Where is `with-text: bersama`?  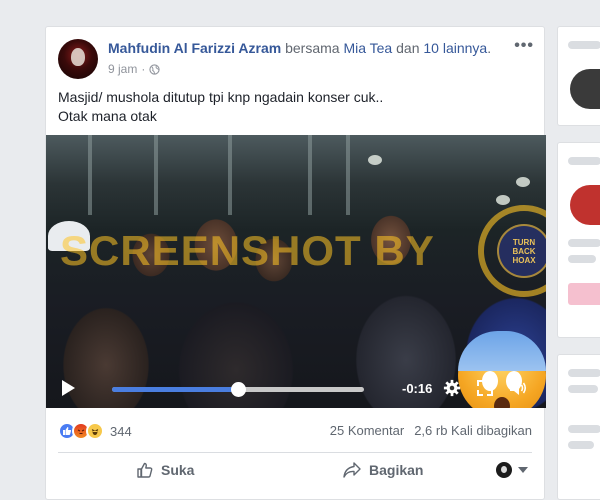 with-text: bersama is located at coordinates (312, 48).